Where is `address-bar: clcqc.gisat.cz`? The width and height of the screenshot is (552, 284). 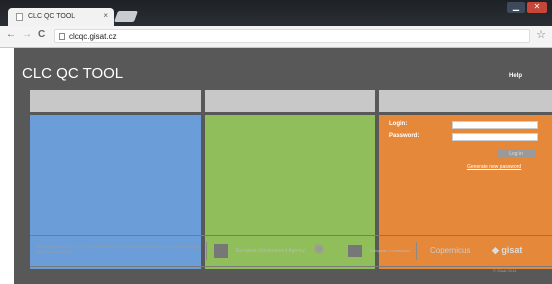 address-bar: clcqc.gisat.cz is located at coordinates (292, 36).